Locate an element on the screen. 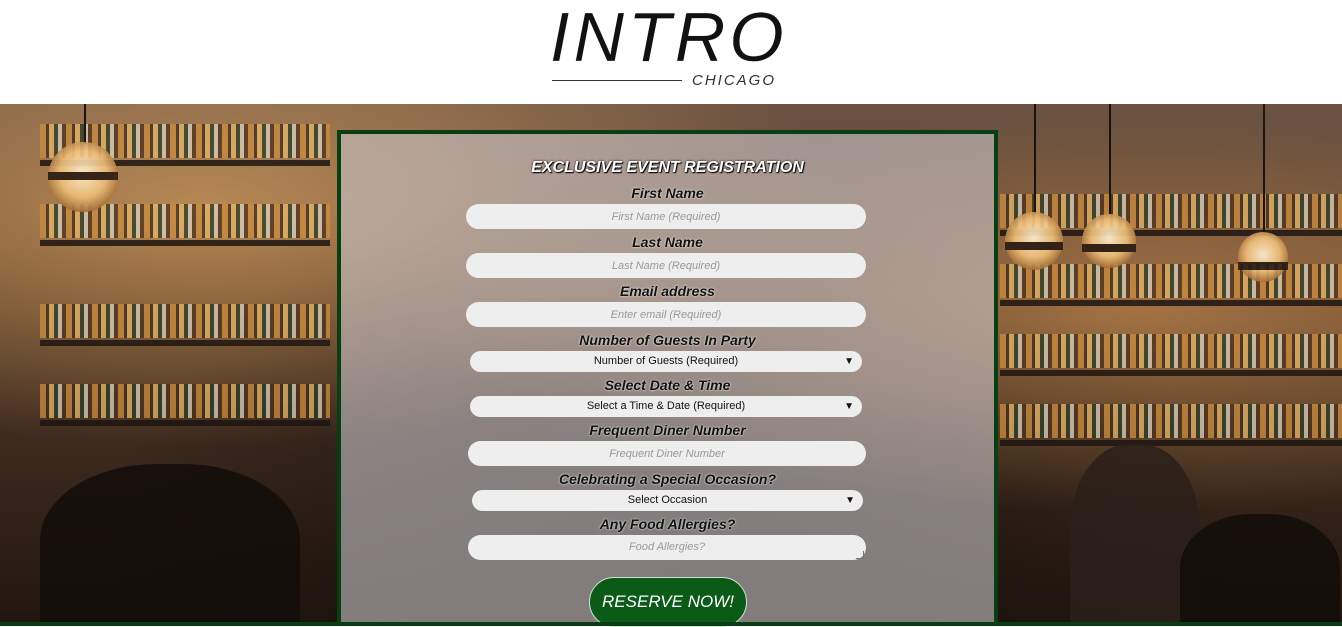 Image resolution: width=1342 pixels, height=627 pixels. guests-selected-value: Number of Guests (Required) is located at coordinates (666, 361).